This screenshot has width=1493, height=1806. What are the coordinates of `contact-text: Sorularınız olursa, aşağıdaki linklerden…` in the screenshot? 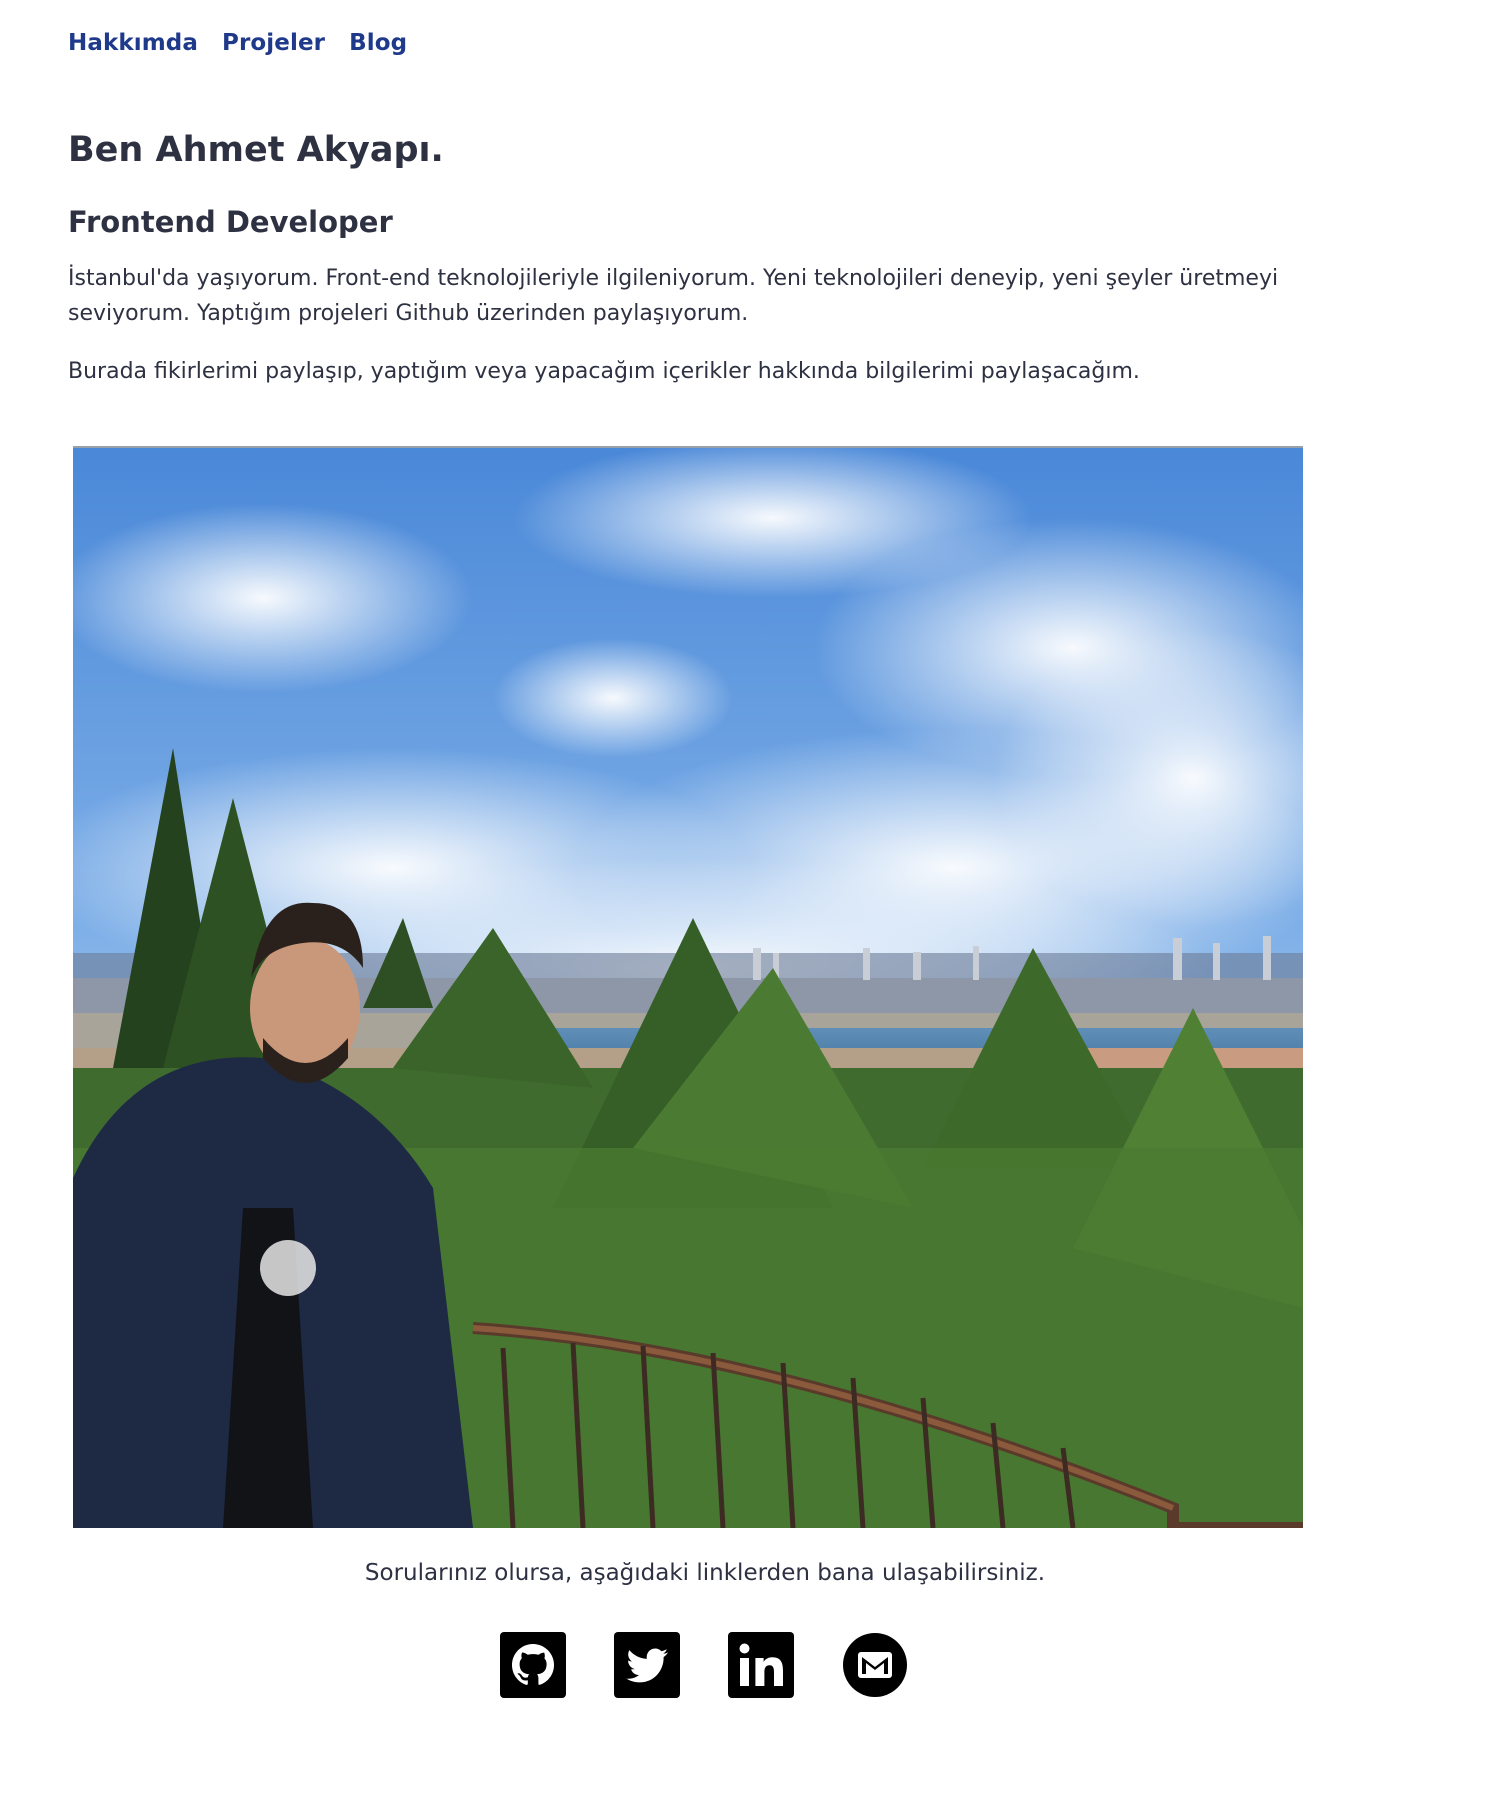 It's located at (705, 1573).